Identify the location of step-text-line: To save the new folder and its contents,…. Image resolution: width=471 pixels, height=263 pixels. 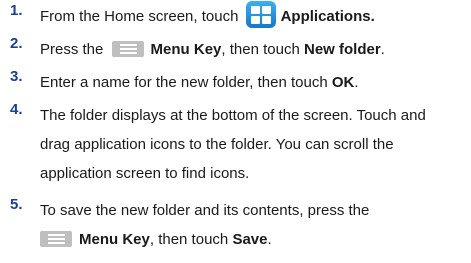
(205, 210).